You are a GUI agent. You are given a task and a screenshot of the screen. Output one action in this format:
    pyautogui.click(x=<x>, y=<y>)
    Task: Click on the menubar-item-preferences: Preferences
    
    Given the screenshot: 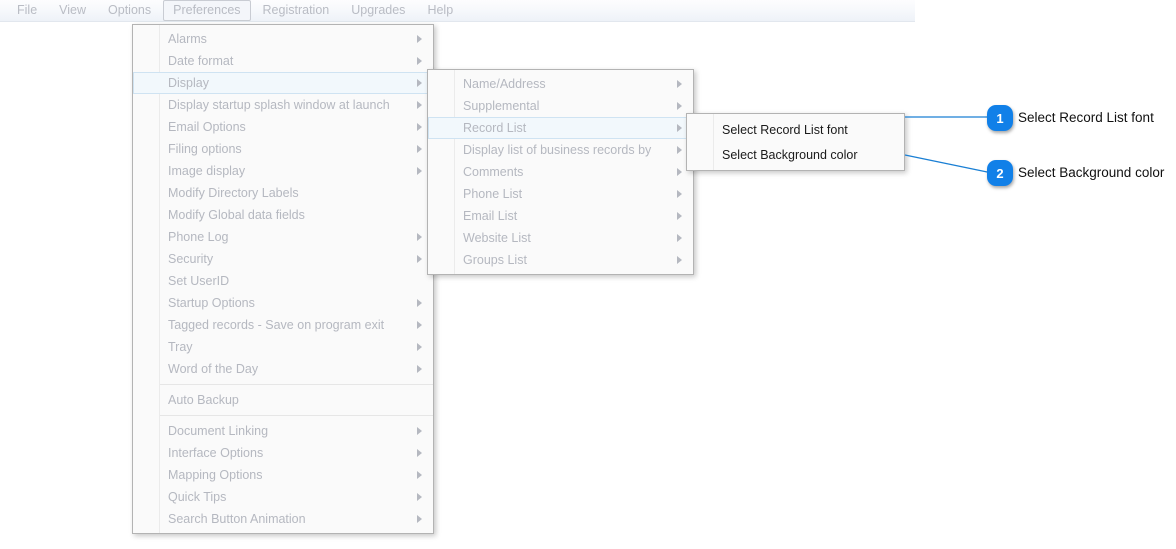 What is the action you would take?
    pyautogui.click(x=207, y=10)
    